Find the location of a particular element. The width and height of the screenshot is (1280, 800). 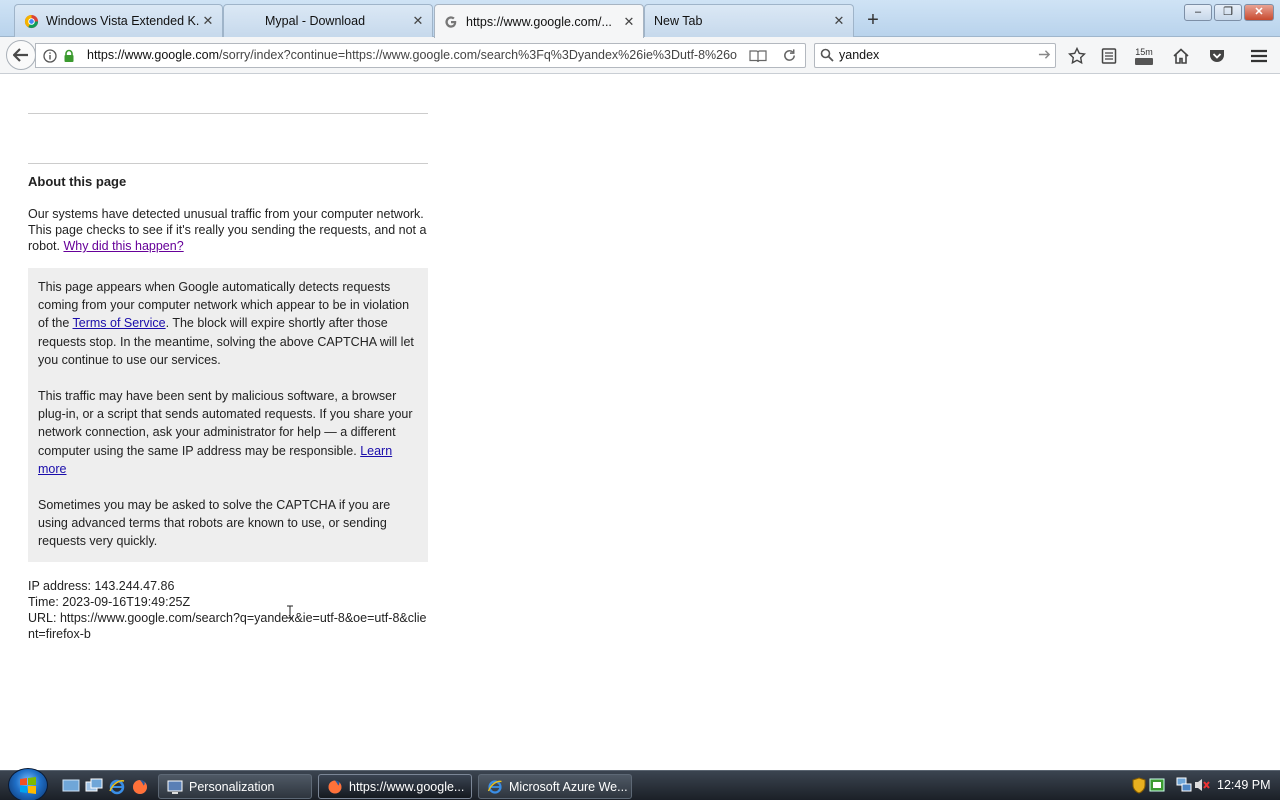

taskbar-clock: 12:49 PM is located at coordinates (1244, 785).